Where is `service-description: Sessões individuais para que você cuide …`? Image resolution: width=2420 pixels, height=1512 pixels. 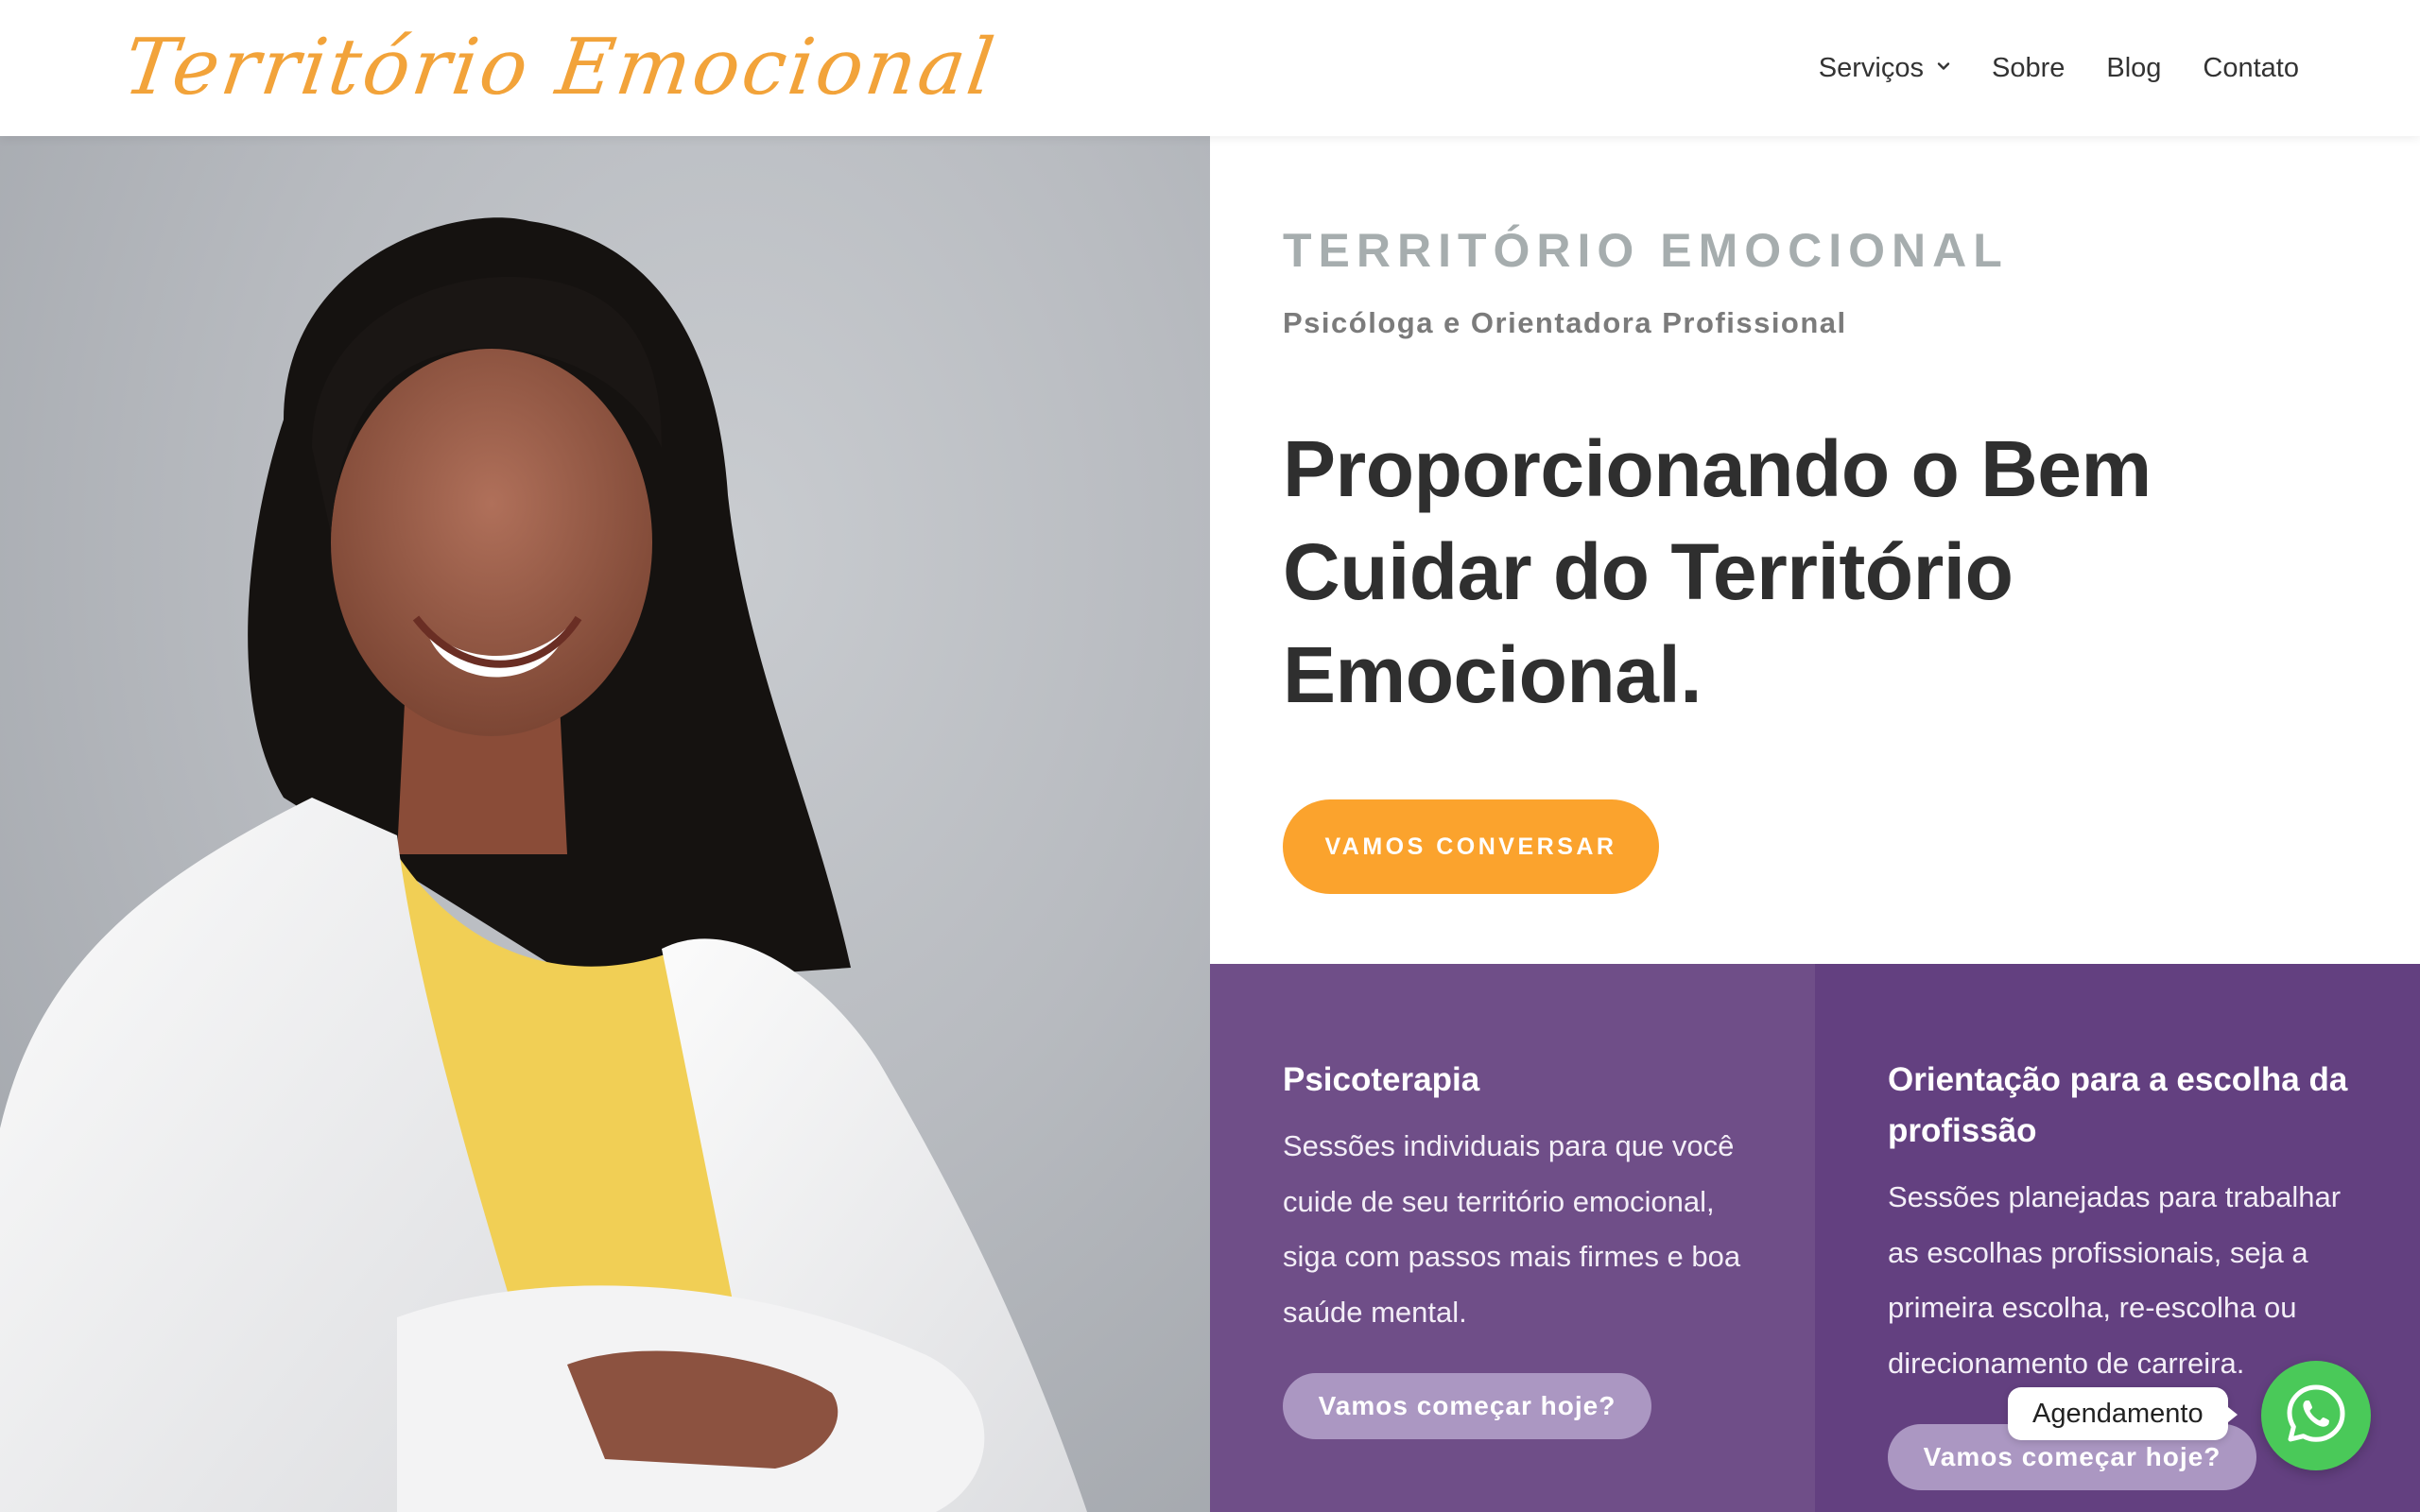 service-description: Sessões individuais para que você cuide … is located at coordinates (1512, 1229).